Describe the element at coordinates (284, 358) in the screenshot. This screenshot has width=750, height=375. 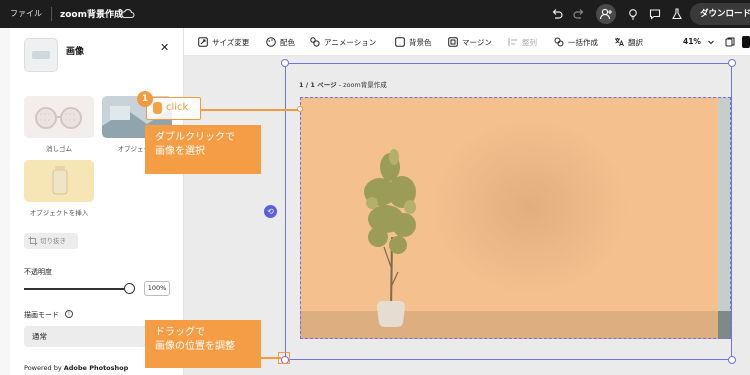
I see `drag-target-marker` at that location.